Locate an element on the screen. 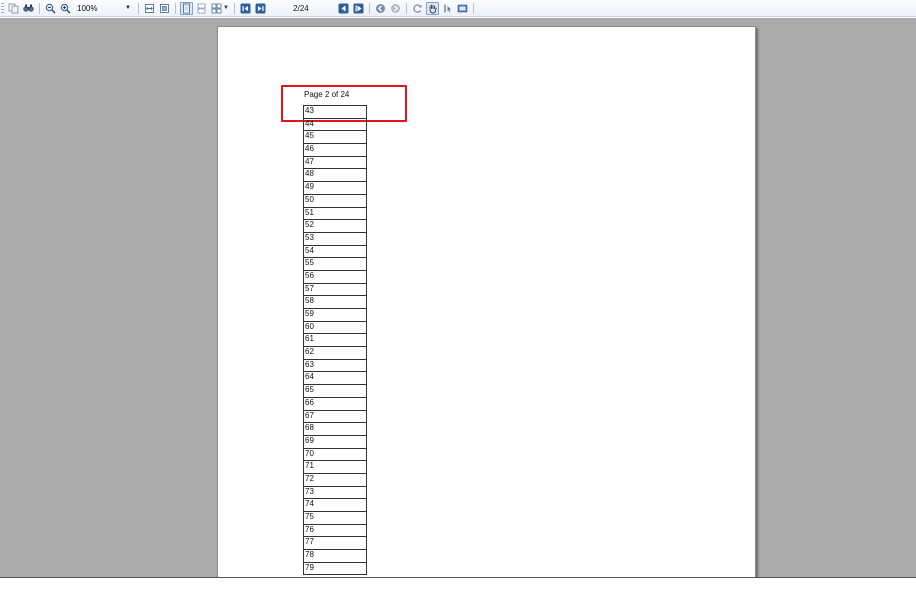 The width and height of the screenshot is (916, 592). table-row: 49 is located at coordinates (335, 188).